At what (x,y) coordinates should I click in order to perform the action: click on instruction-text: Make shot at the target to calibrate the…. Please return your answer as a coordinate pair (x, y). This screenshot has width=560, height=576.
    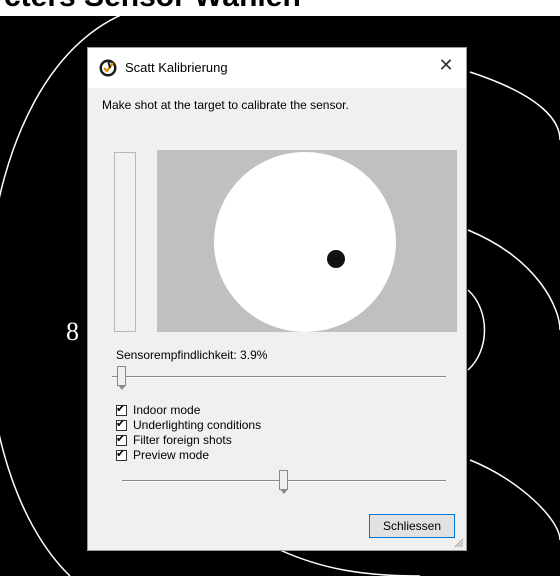
    Looking at the image, I should click on (225, 105).